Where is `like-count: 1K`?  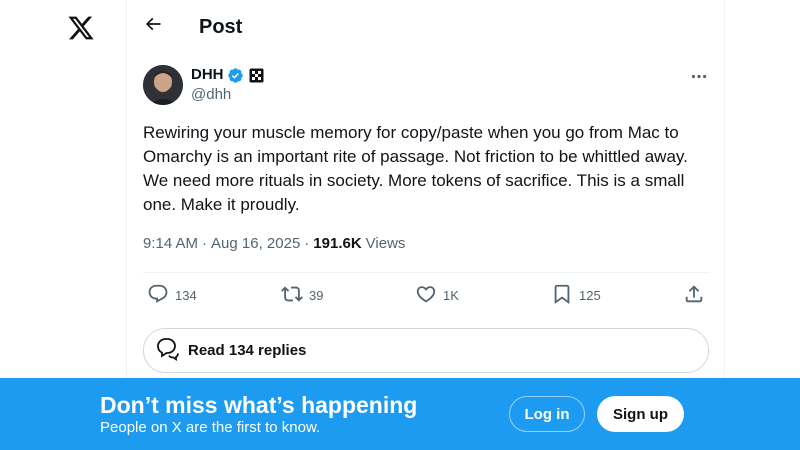
like-count: 1K is located at coordinates (451, 295).